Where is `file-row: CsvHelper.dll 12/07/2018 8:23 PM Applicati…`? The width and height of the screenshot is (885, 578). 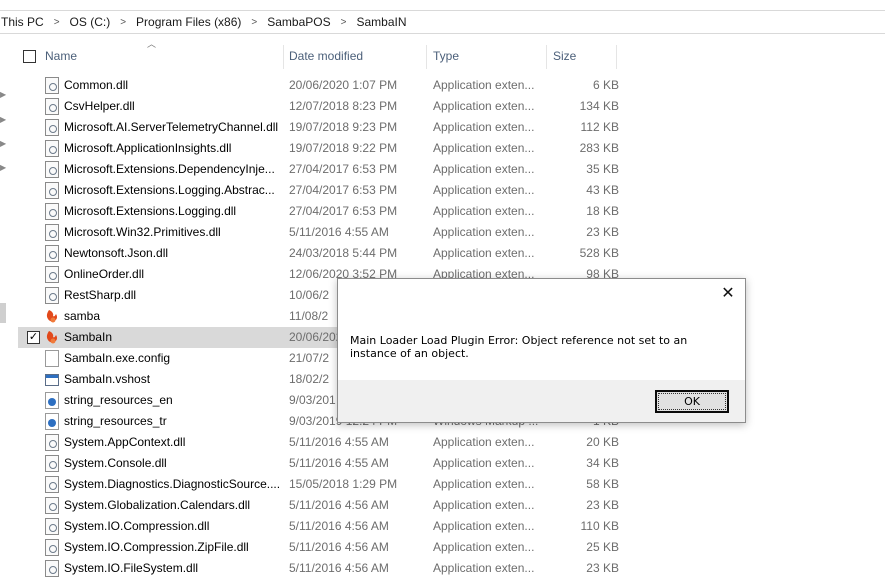 file-row: CsvHelper.dll 12/07/2018 8:23 PM Applicati… is located at coordinates (450, 106).